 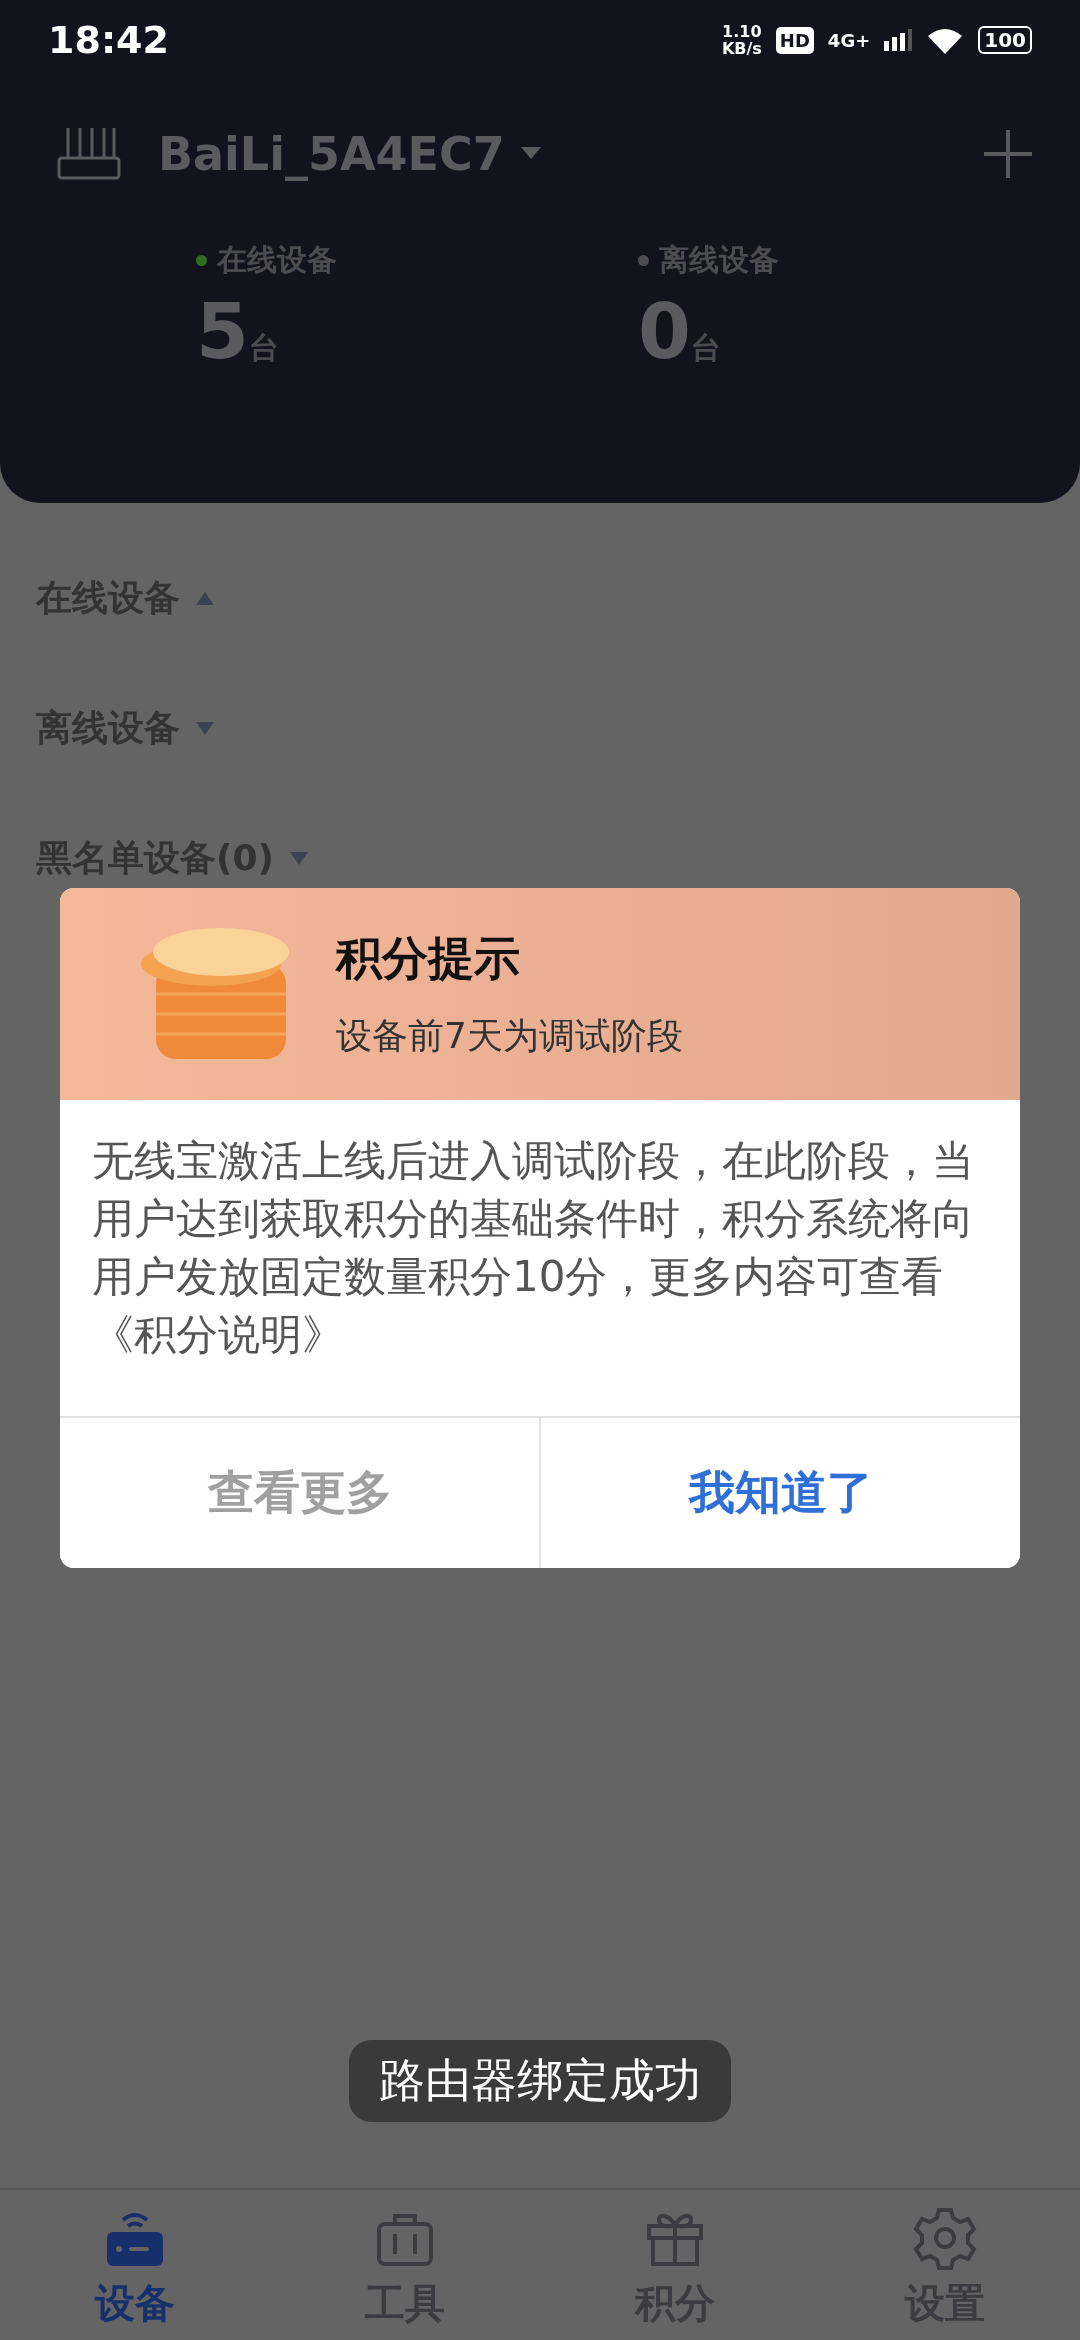 I want to click on gear-icon, so click(x=945, y=2238).